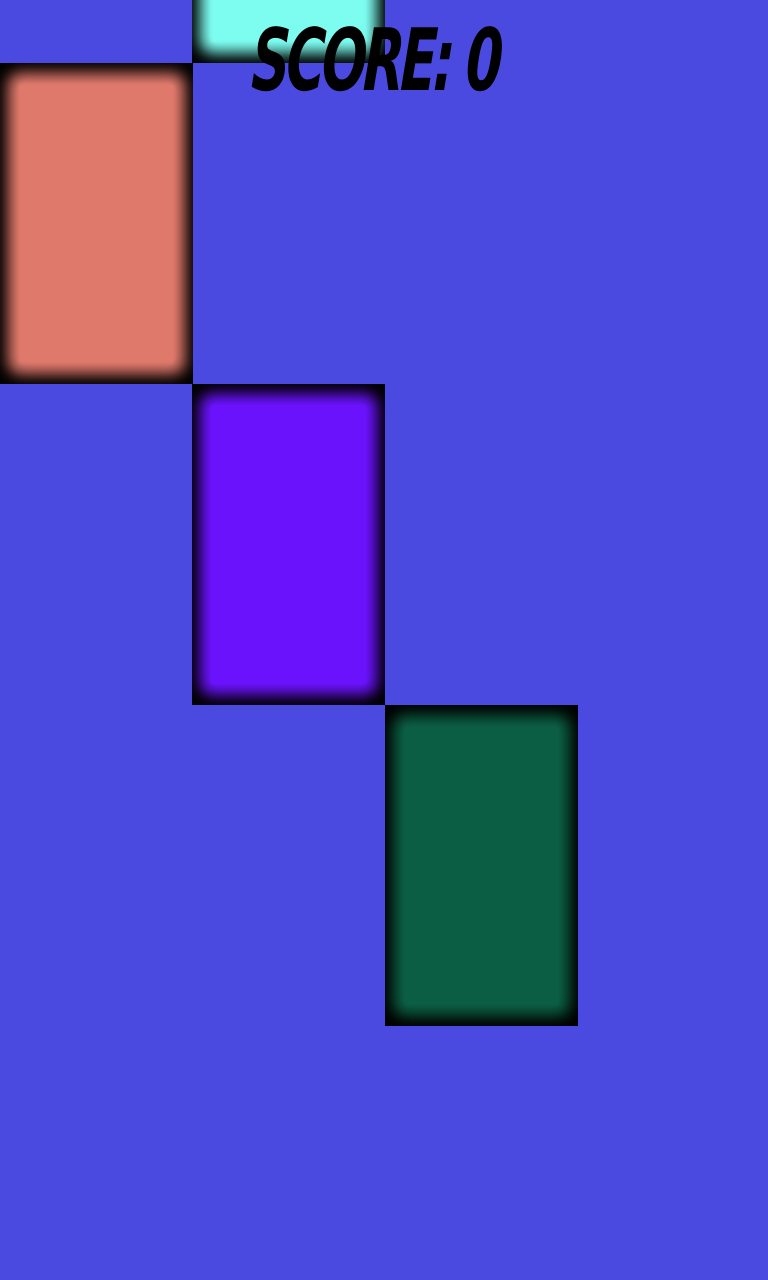  What do you see at coordinates (375, 61) in the screenshot?
I see `score-label: SCORE: 0` at bounding box center [375, 61].